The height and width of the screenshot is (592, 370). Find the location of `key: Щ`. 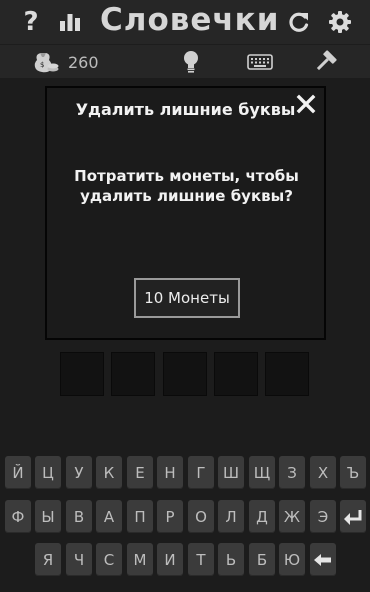

key: Щ is located at coordinates (262, 472).